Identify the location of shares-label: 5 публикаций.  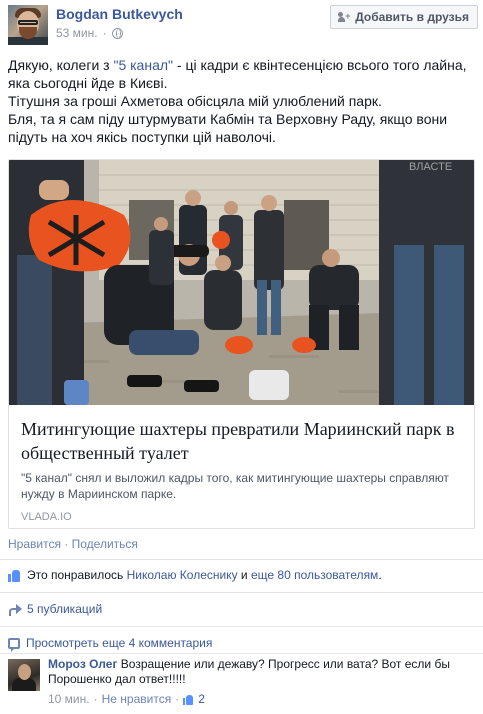
(64, 609).